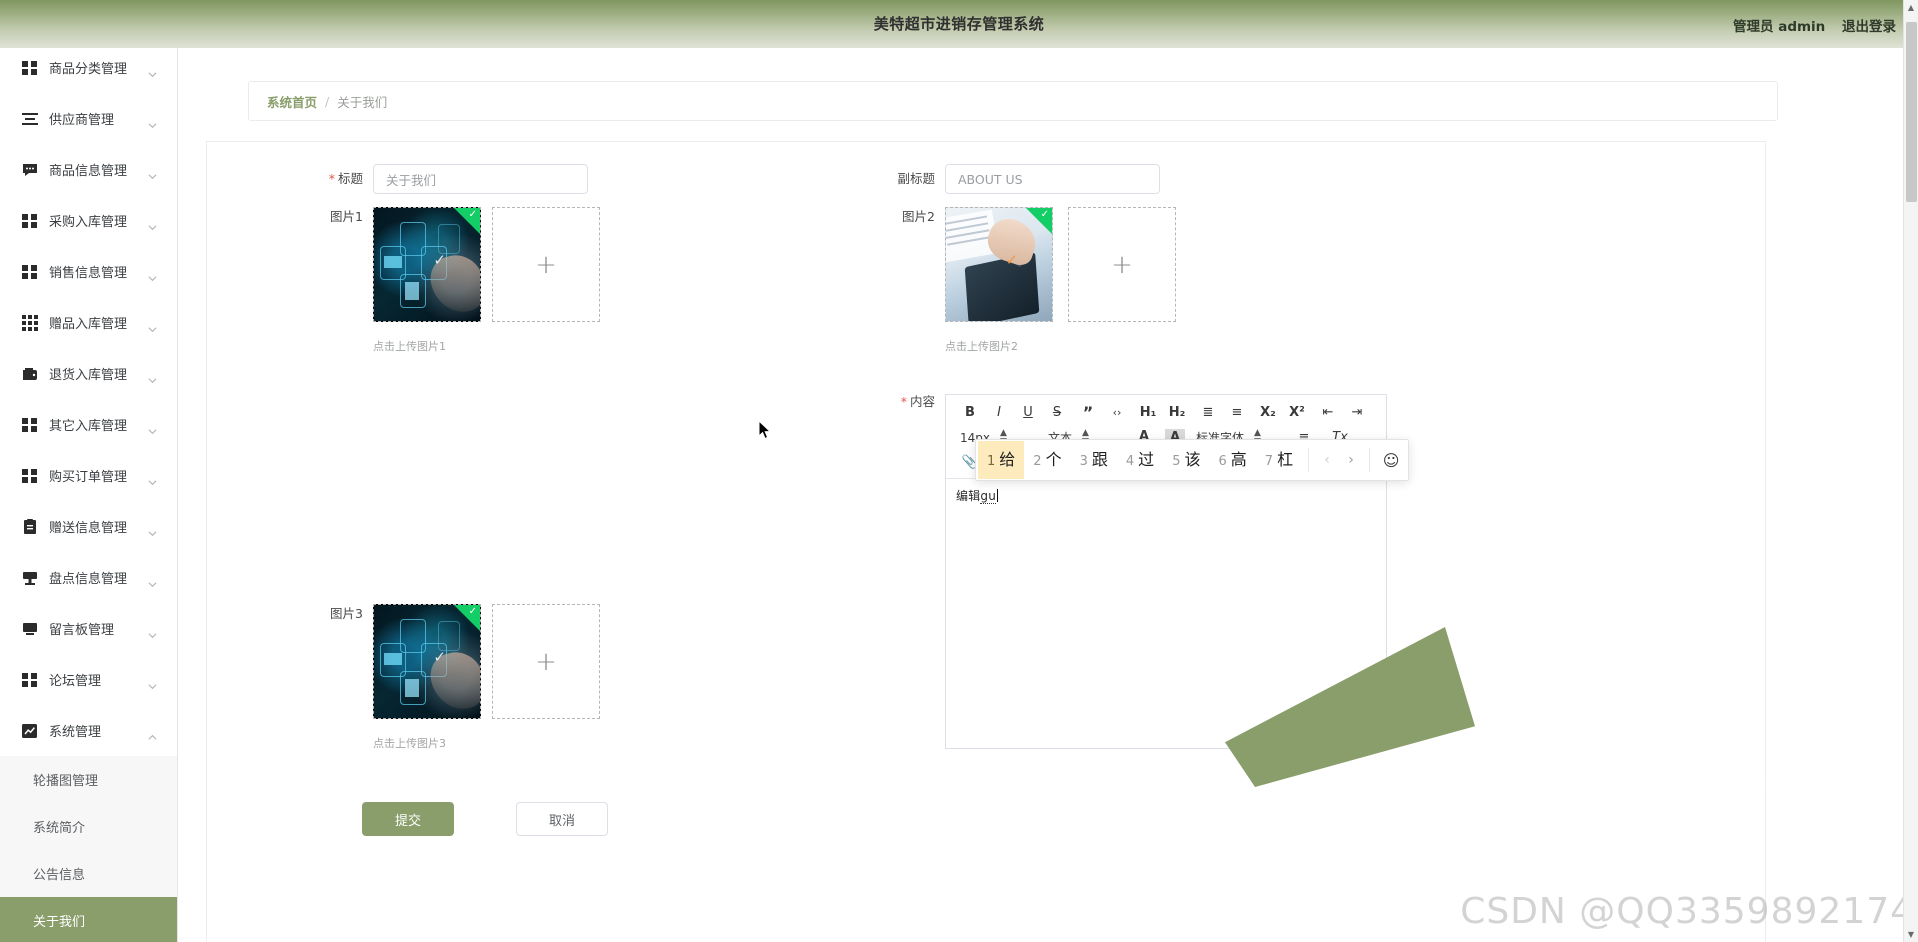 This screenshot has height=942, width=1918. I want to click on sidebar-item-label: 退货入库管理, so click(88, 375).